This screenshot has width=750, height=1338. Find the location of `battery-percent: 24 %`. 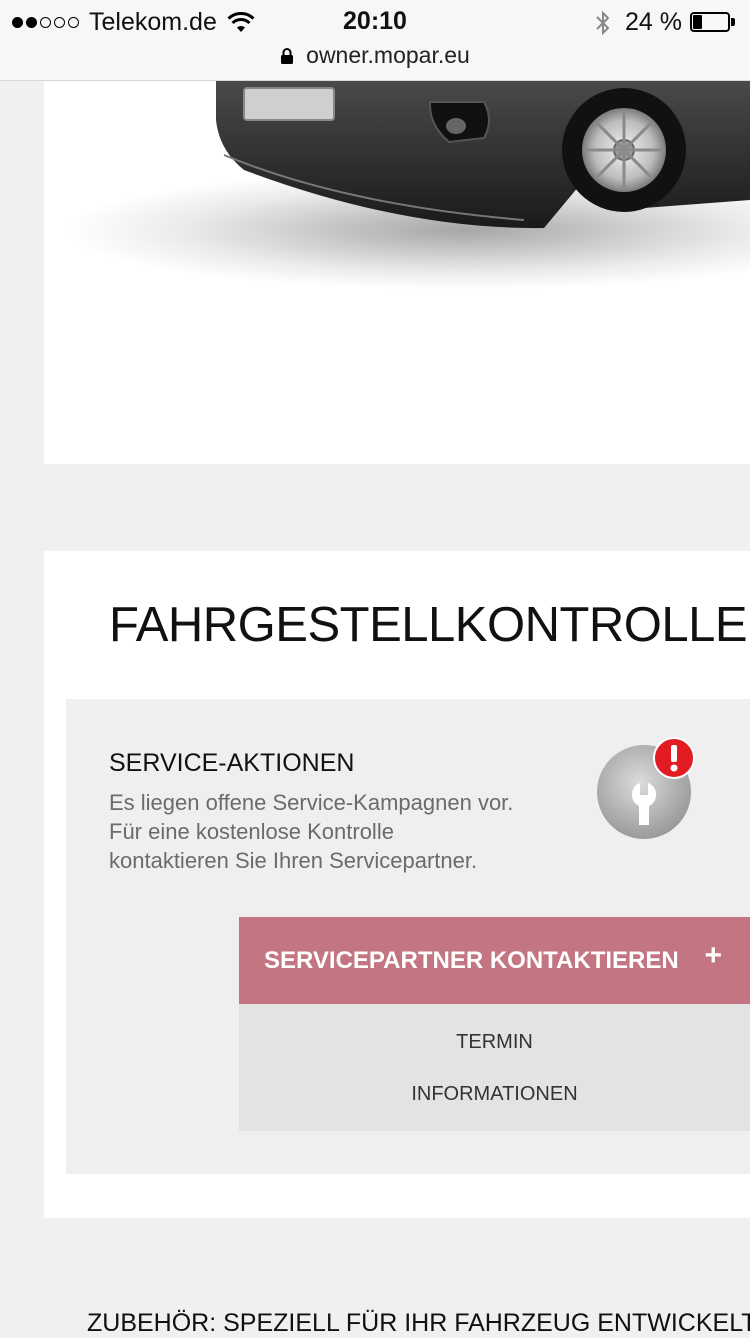

battery-percent: 24 % is located at coordinates (653, 22).